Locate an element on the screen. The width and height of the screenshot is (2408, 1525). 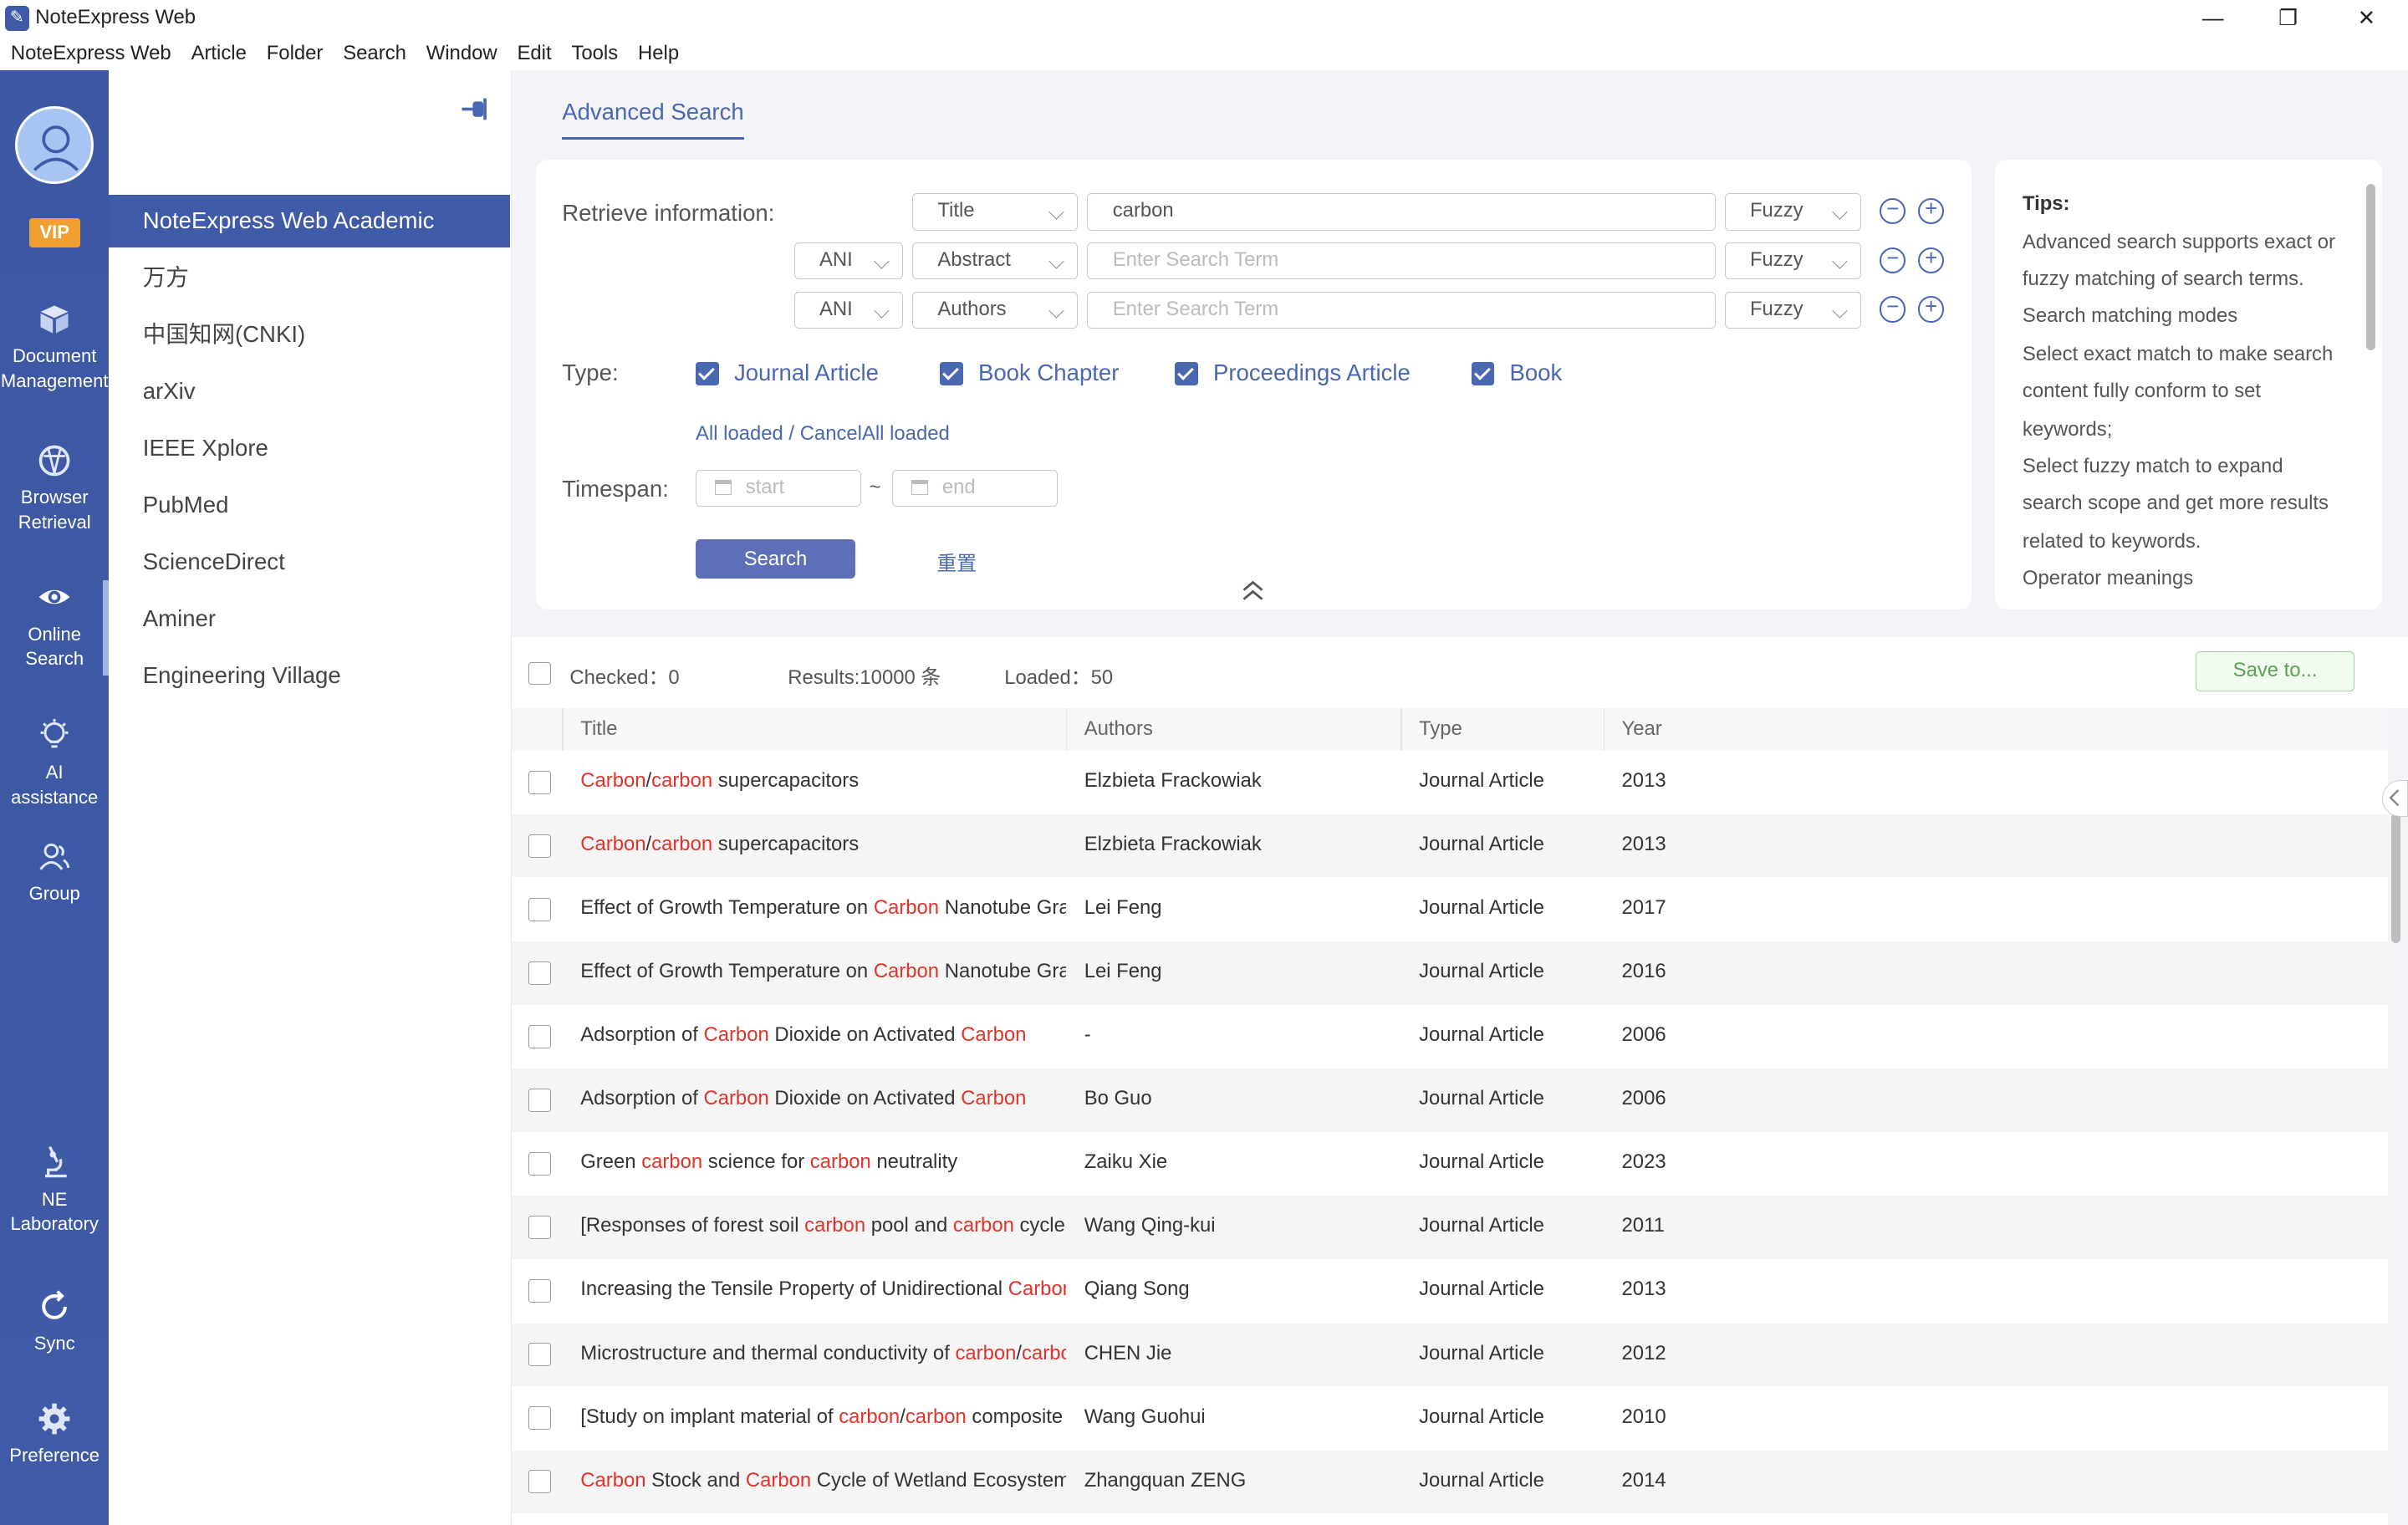
field-select: Authors is located at coordinates (995, 310).